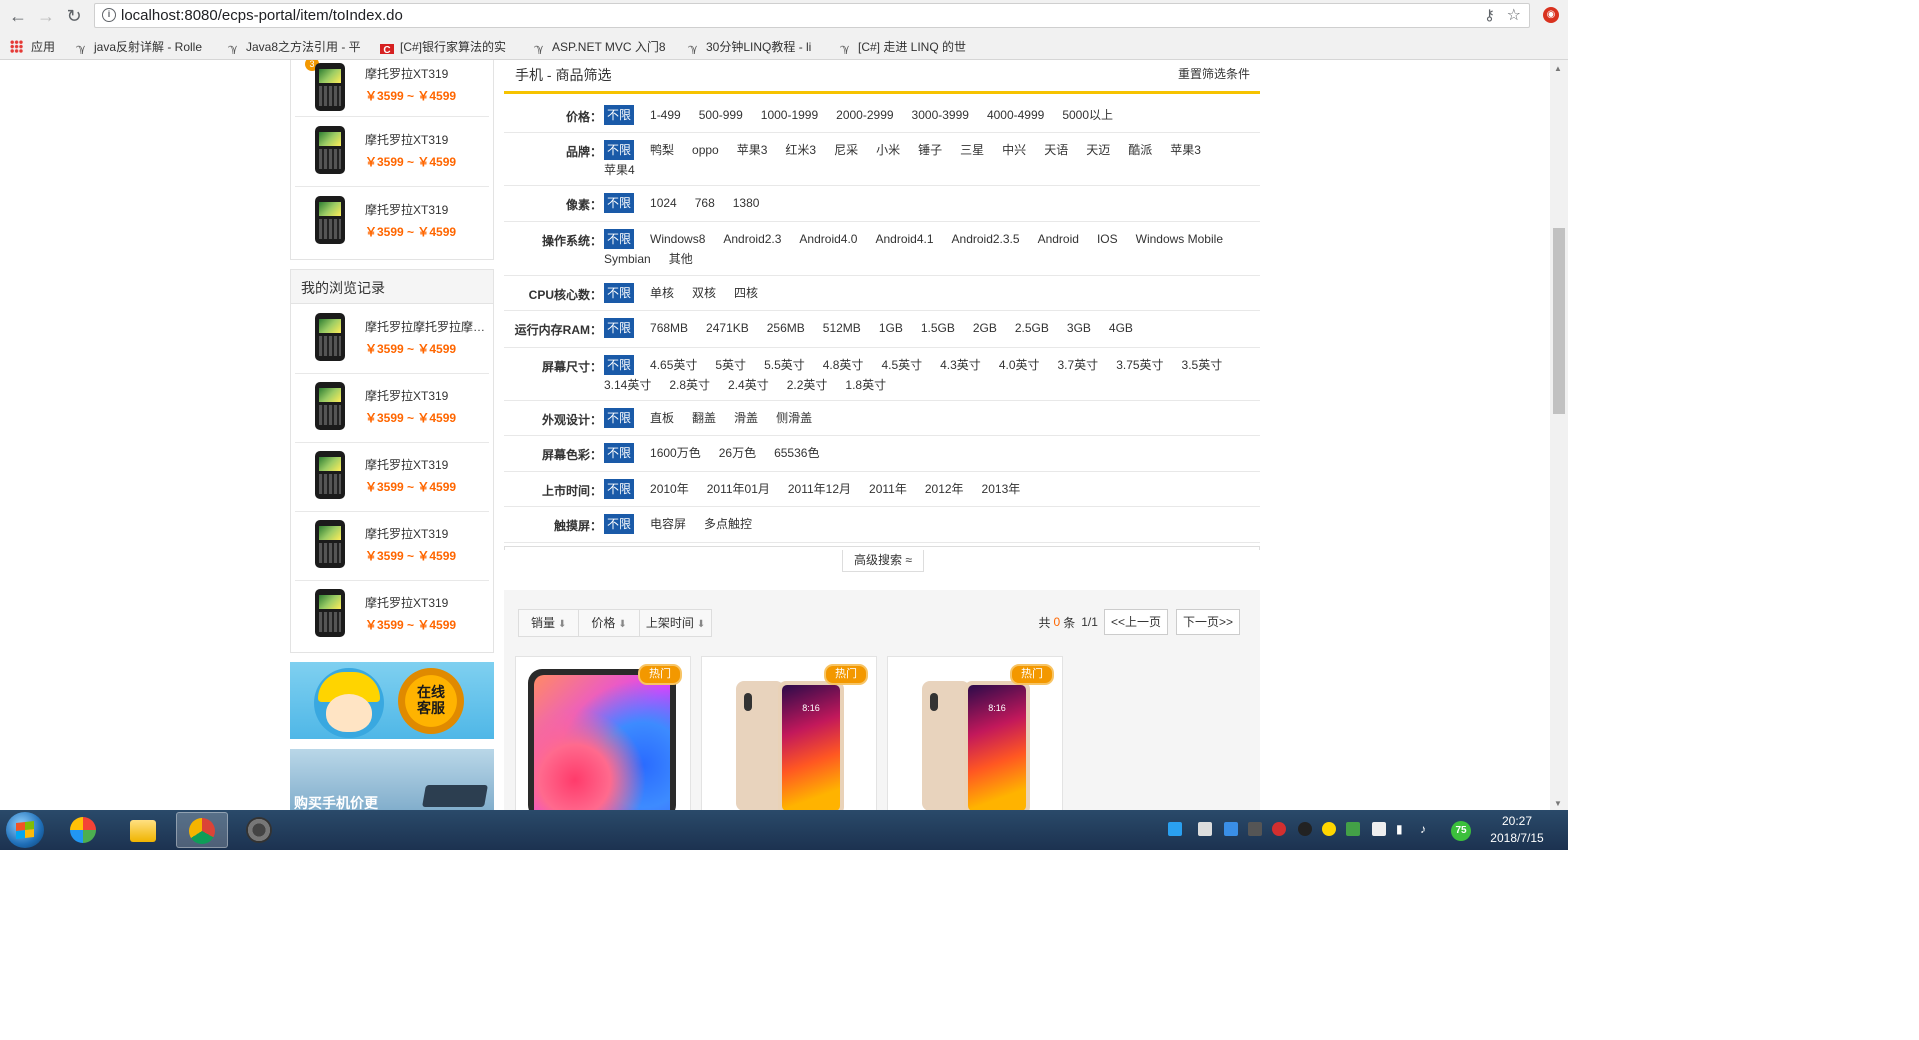  What do you see at coordinates (669, 328) in the screenshot?
I see `filter-option: 768MB` at bounding box center [669, 328].